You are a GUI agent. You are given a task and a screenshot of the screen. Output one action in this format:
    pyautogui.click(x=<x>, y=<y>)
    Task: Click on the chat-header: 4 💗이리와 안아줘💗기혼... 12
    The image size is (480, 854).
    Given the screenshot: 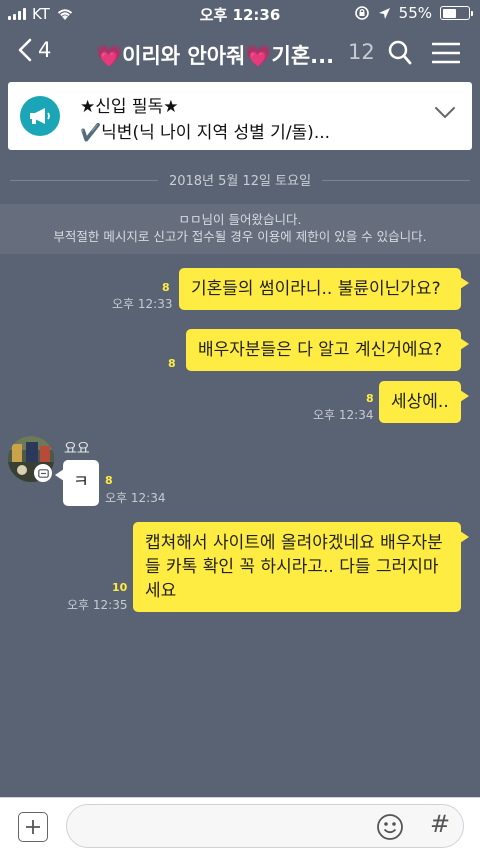 What is the action you would take?
    pyautogui.click(x=240, y=54)
    